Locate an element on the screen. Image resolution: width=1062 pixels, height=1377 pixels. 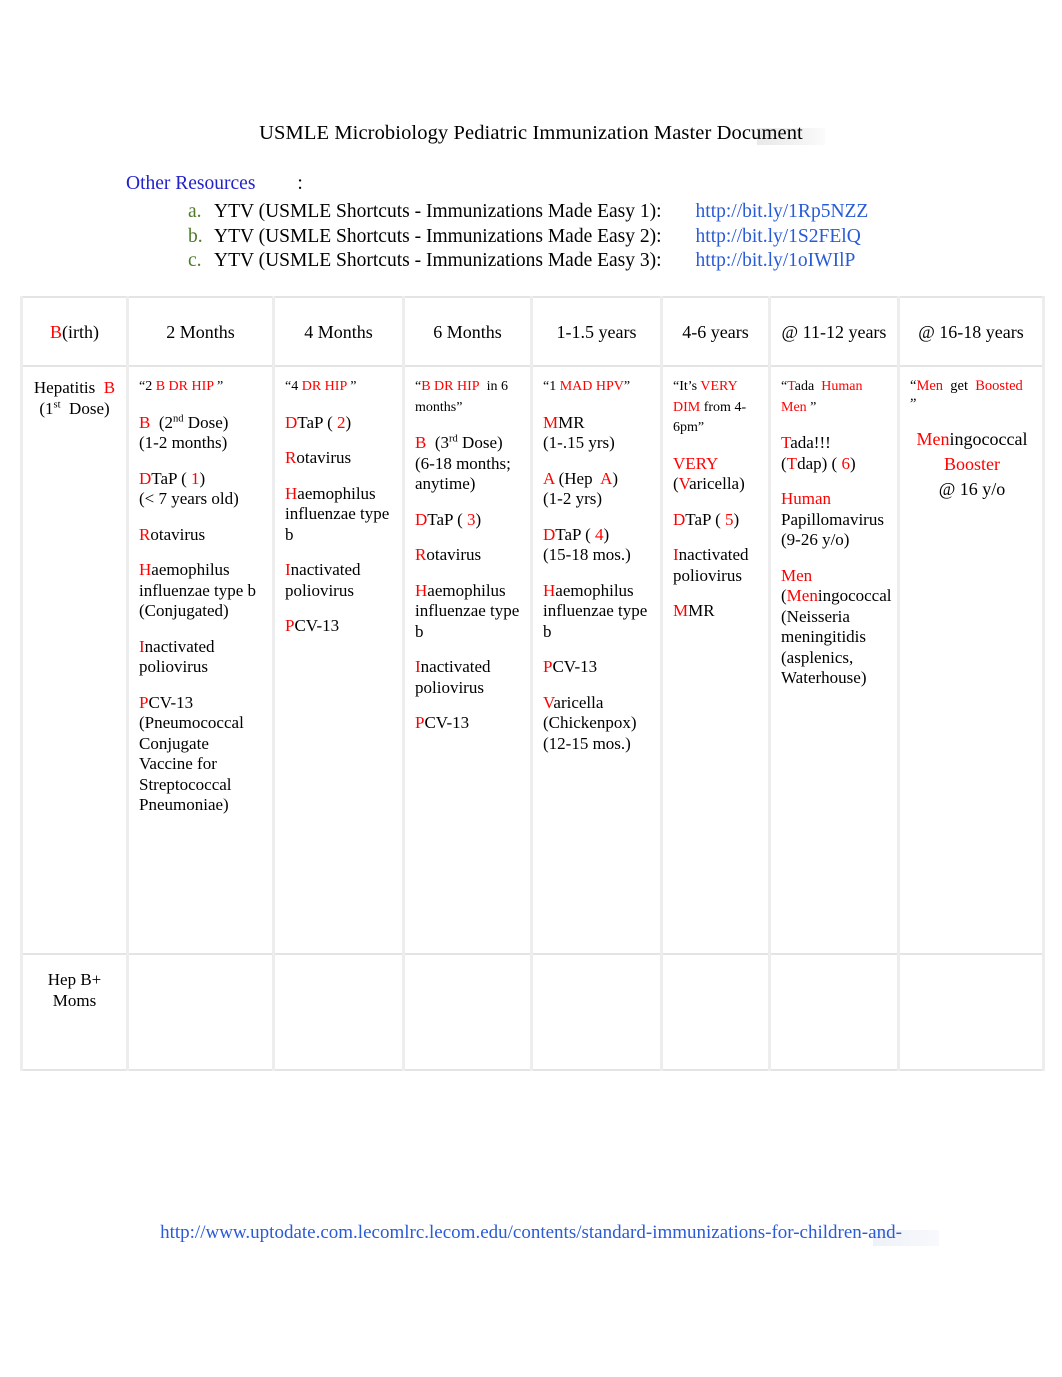
mnemonic-6-months: “B DR HIP in 6 months” is located at coordinates (461, 397).